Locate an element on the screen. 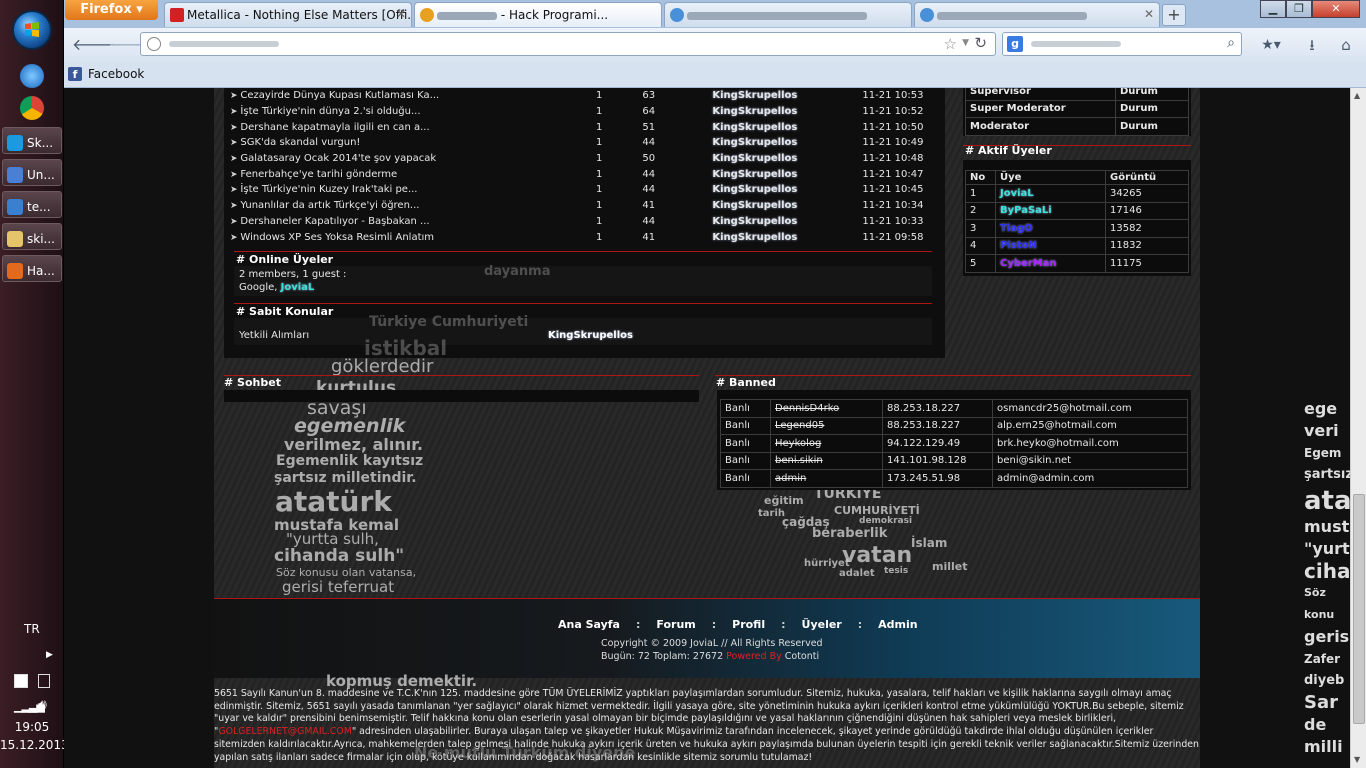 The image size is (1366, 768). topic-title-link: Galatasaray Ocak 2014'te şov yapacak is located at coordinates (338, 158).